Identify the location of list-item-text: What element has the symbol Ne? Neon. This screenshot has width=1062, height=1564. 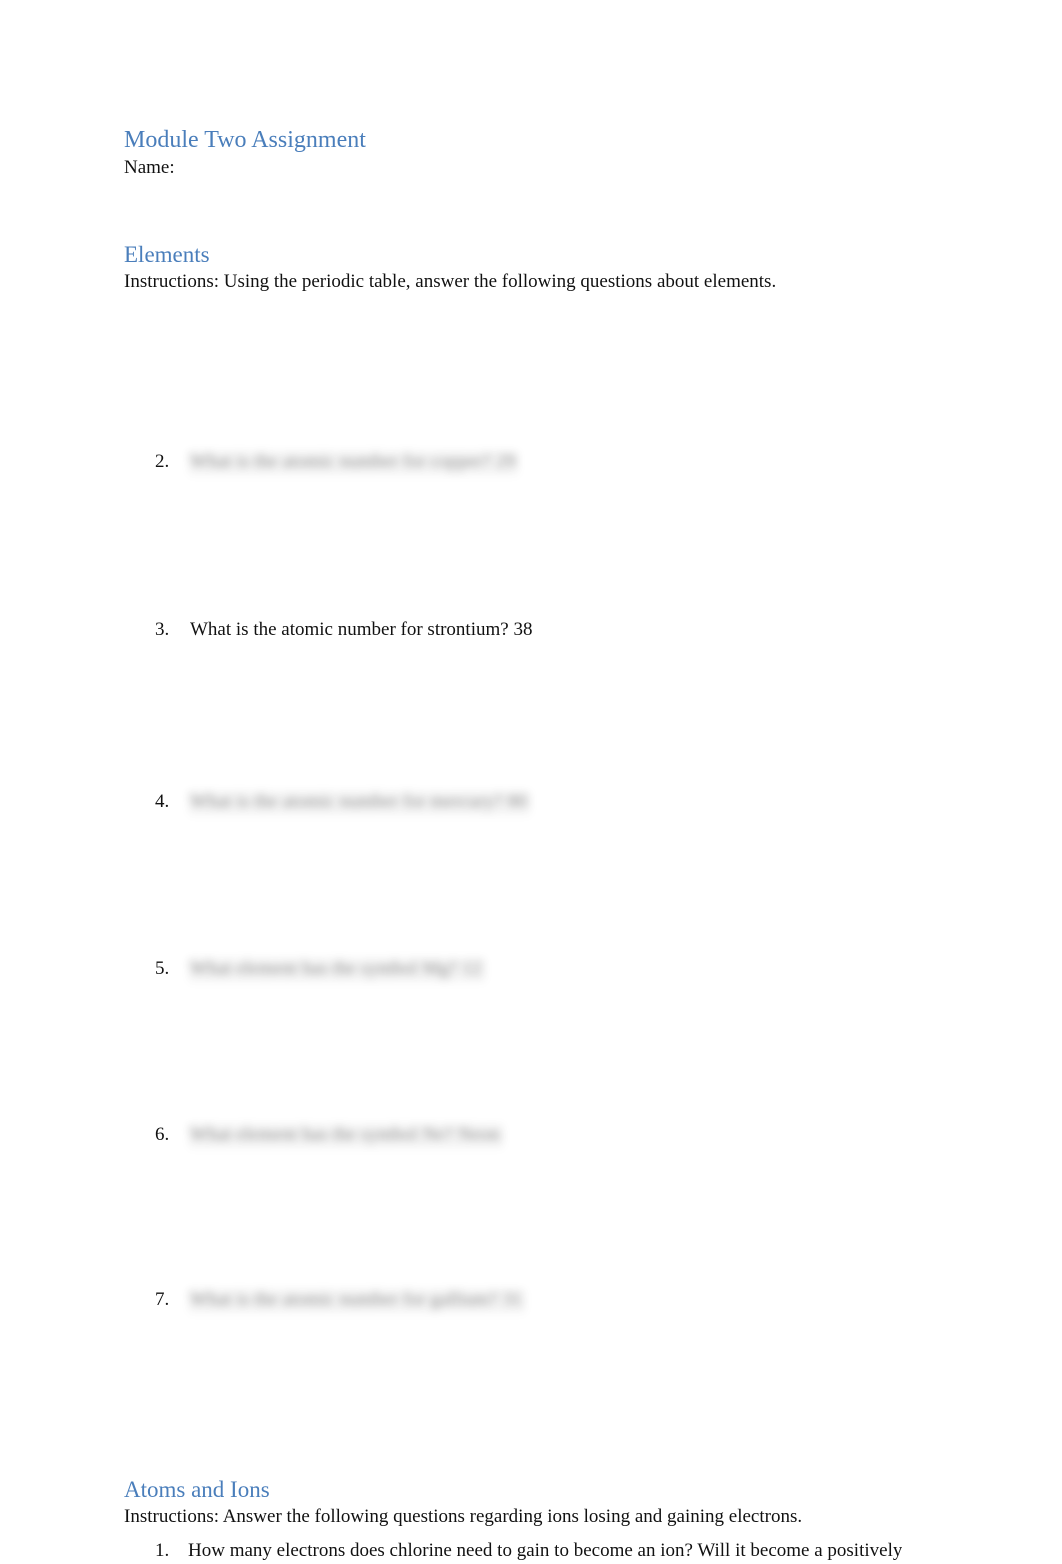
(346, 1135).